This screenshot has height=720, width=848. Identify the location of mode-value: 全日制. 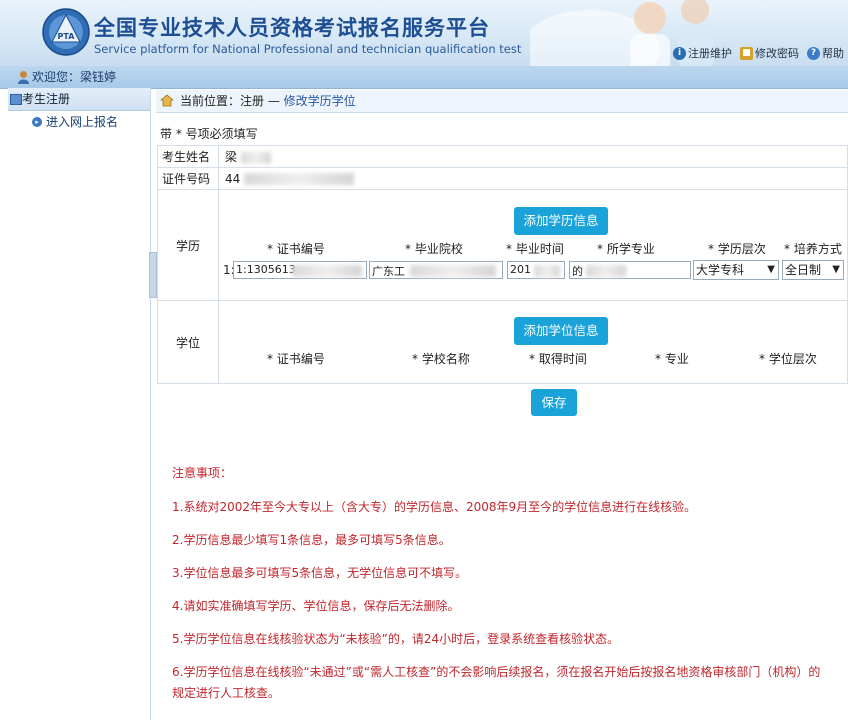
(803, 270).